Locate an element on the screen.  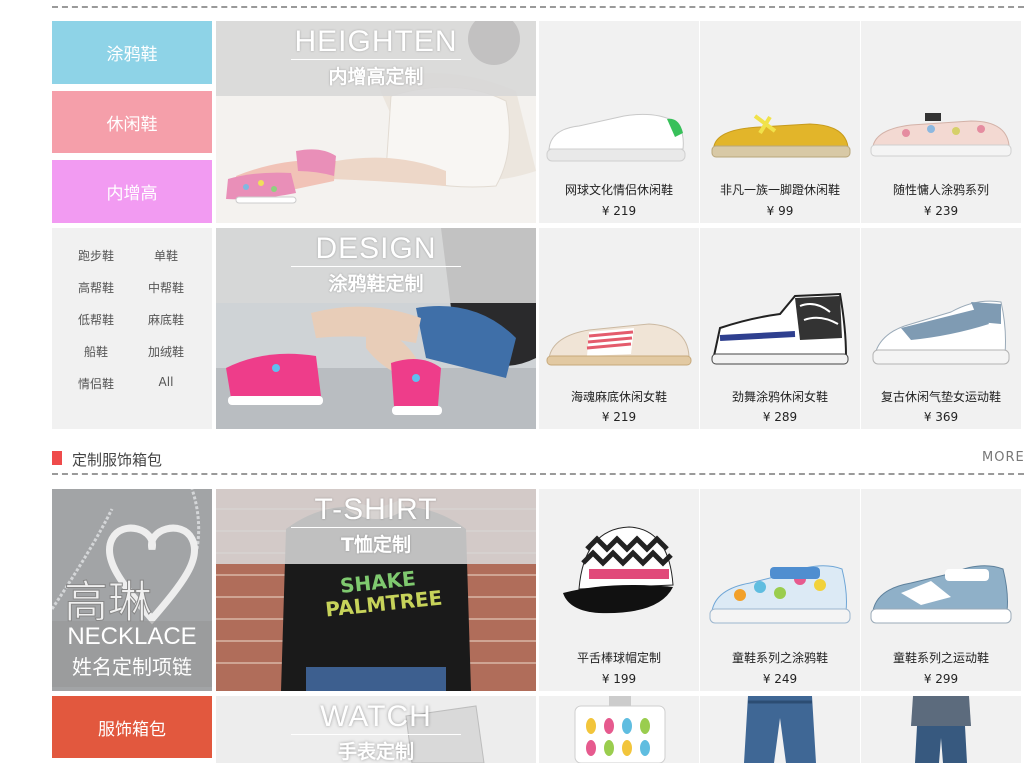
pineapple-suitcase-image is located at coordinates (620, 729).